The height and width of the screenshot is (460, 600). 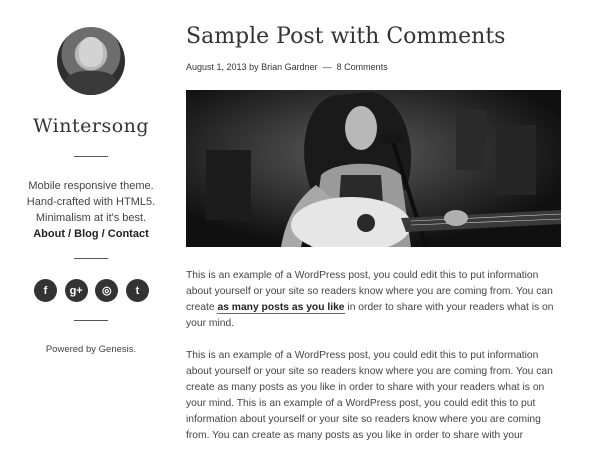 I want to click on post-title: Sample Post with Comments, so click(x=345, y=36).